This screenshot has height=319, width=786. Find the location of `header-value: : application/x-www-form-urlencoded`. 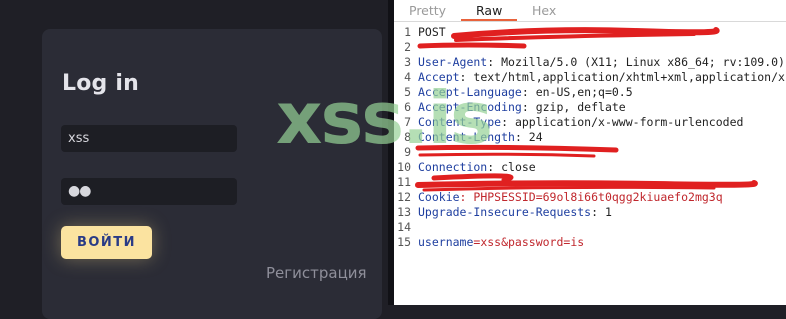

header-value: : application/x-www-form-urlencoded is located at coordinates (622, 122).